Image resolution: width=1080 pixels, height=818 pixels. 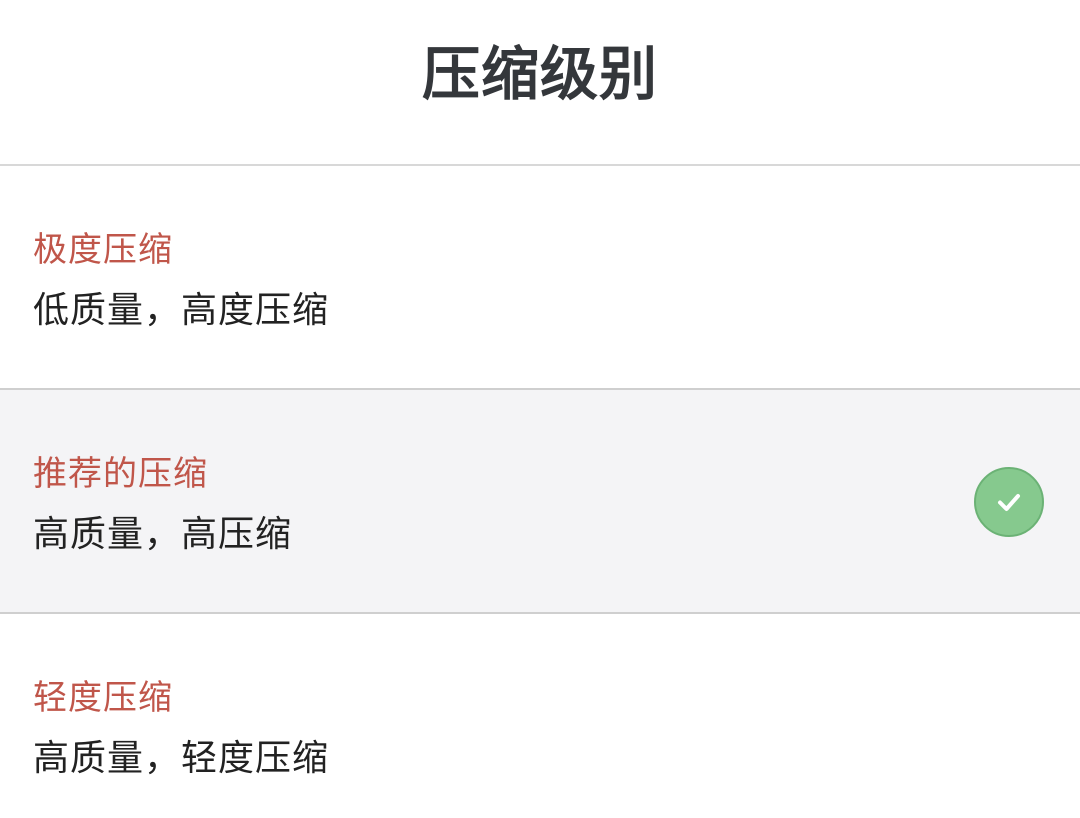 What do you see at coordinates (103, 250) in the screenshot?
I see `option-title: 极度压缩` at bounding box center [103, 250].